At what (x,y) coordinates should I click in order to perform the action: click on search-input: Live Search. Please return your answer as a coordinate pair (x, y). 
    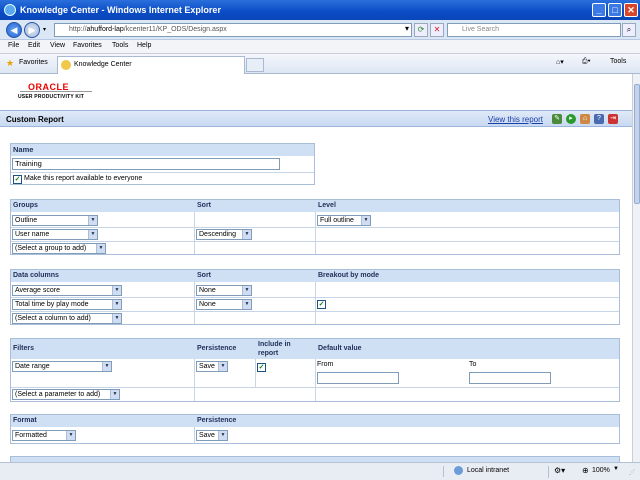
    Looking at the image, I should click on (534, 30).